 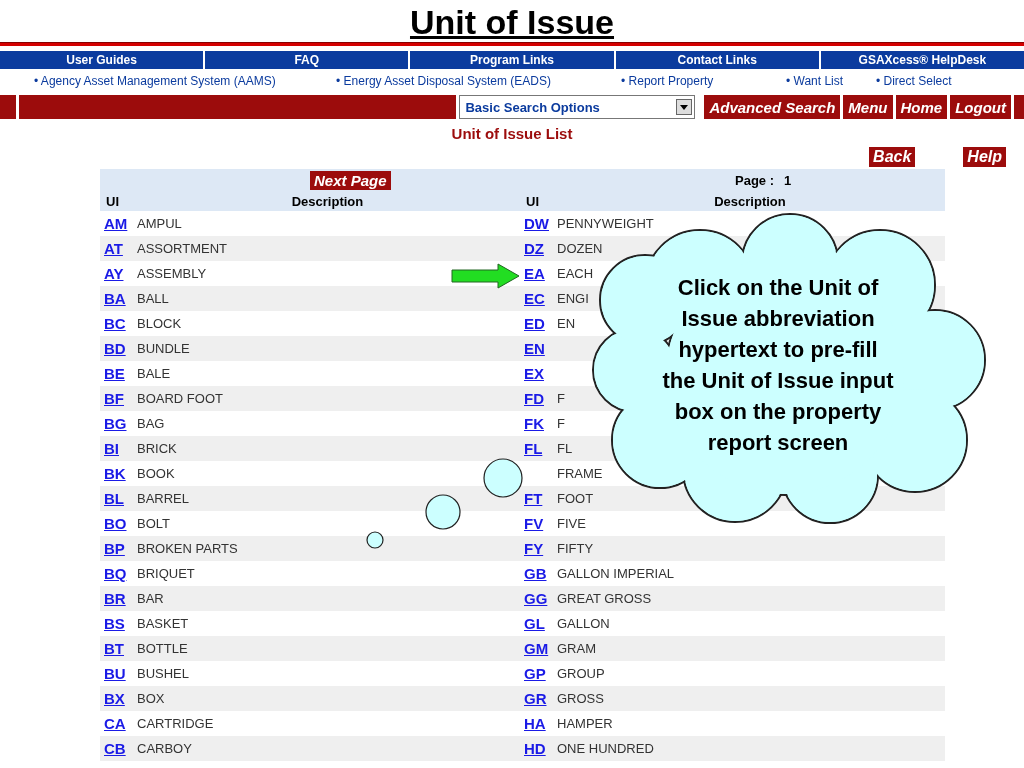 I want to click on unit-code-link: FT, so click(x=531, y=498).